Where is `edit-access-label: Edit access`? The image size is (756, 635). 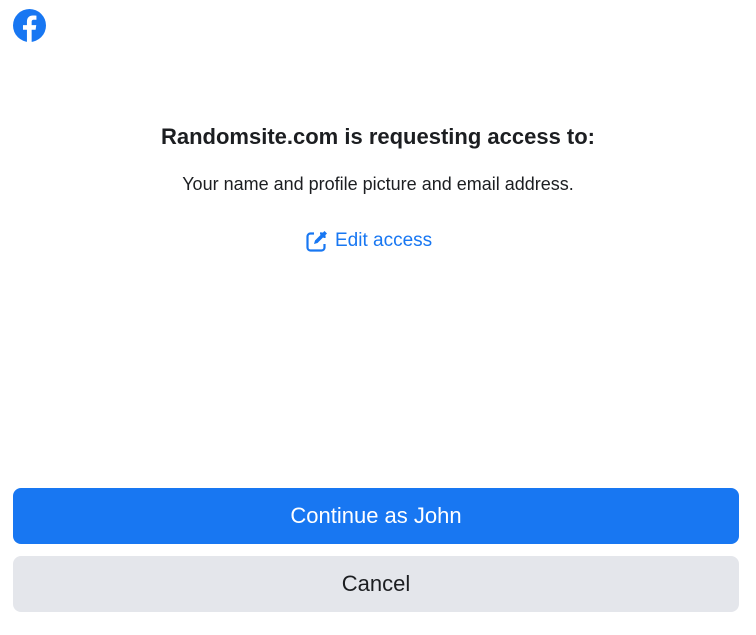
edit-access-label: Edit access is located at coordinates (384, 240).